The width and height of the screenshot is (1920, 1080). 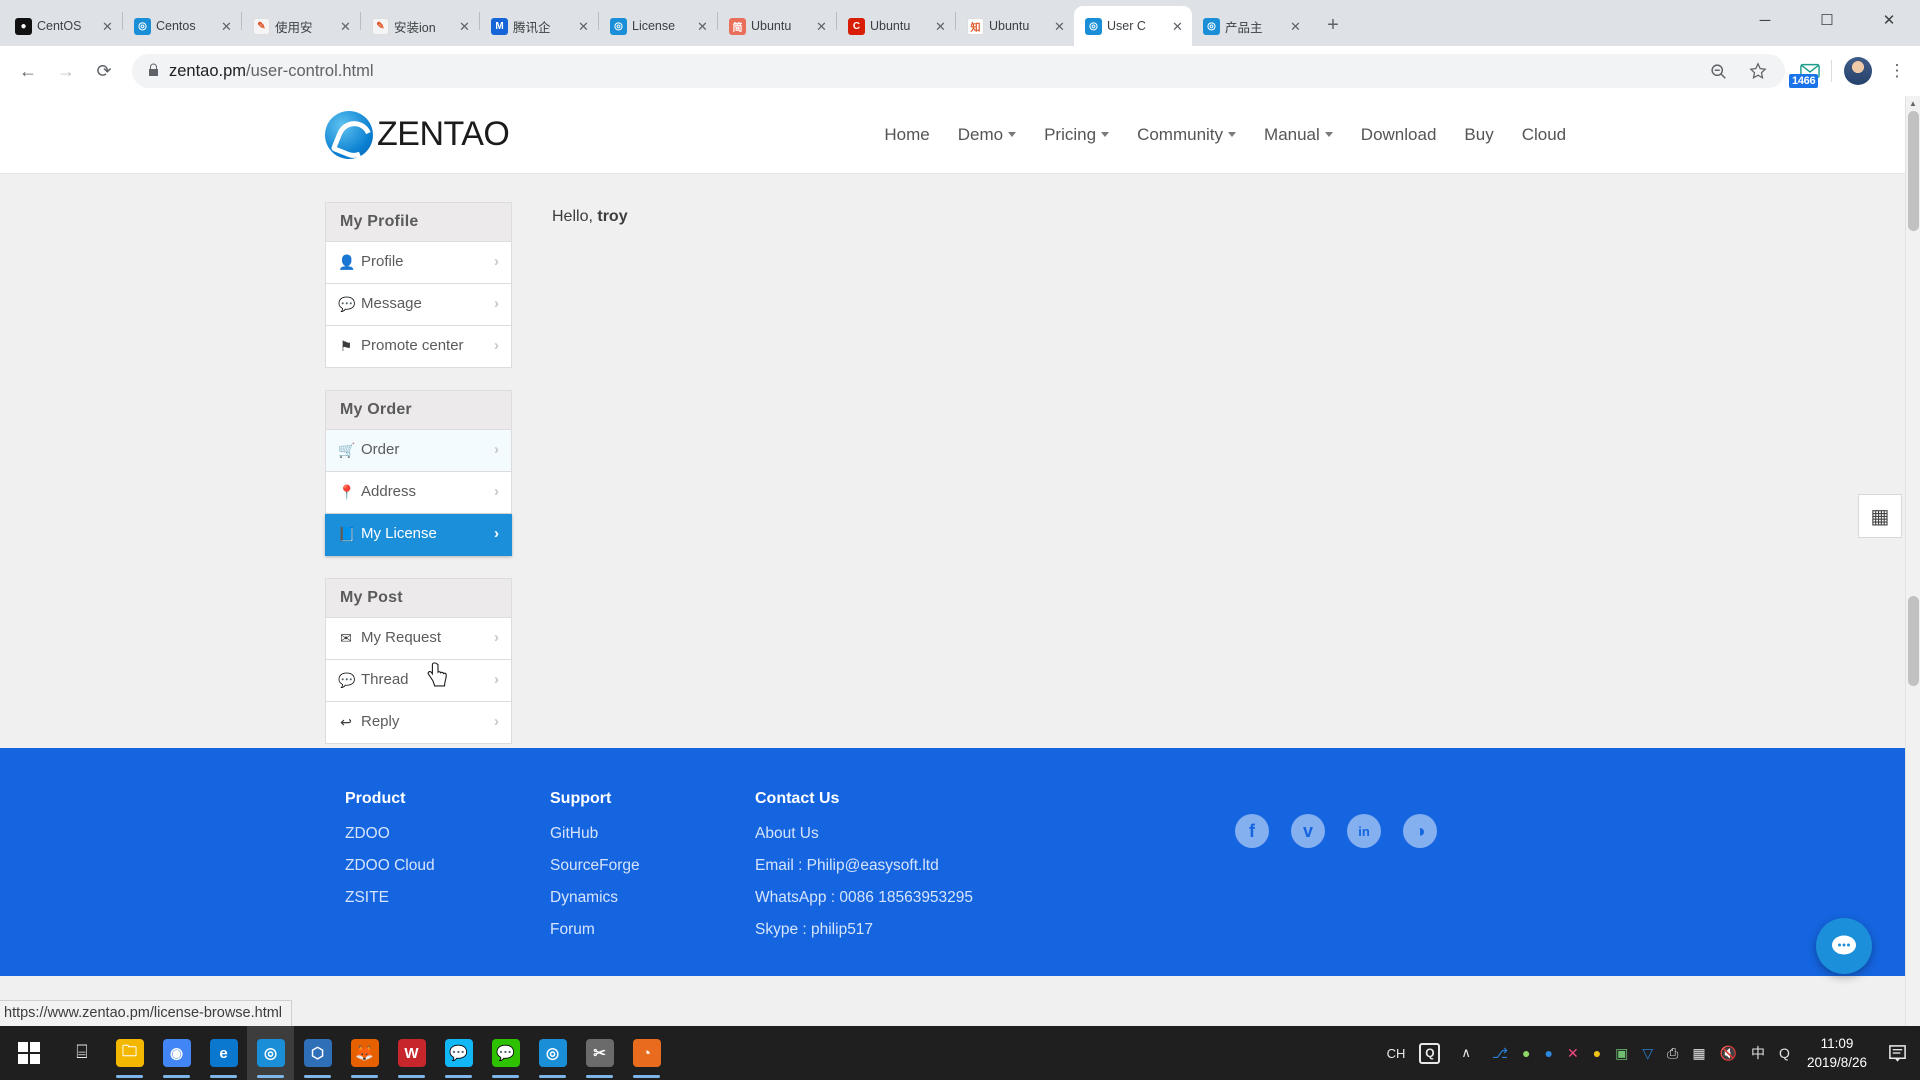 What do you see at coordinates (129, 1053) in the screenshot?
I see `taskbar-app-file-explorer: 🗀` at bounding box center [129, 1053].